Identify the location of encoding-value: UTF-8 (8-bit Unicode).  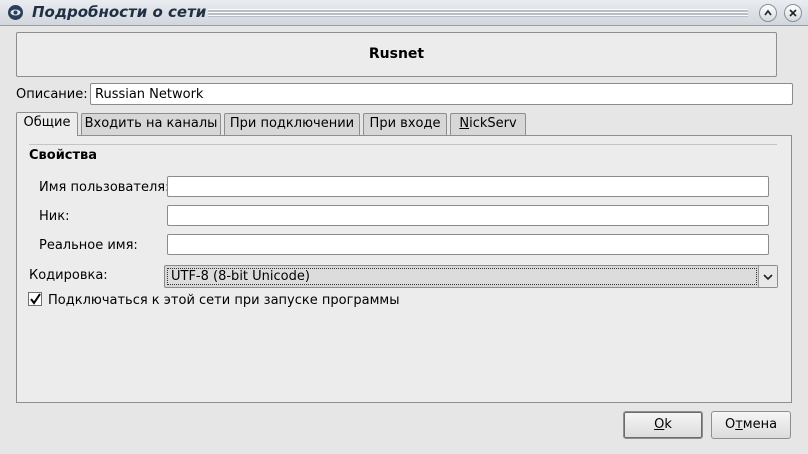
(462, 276).